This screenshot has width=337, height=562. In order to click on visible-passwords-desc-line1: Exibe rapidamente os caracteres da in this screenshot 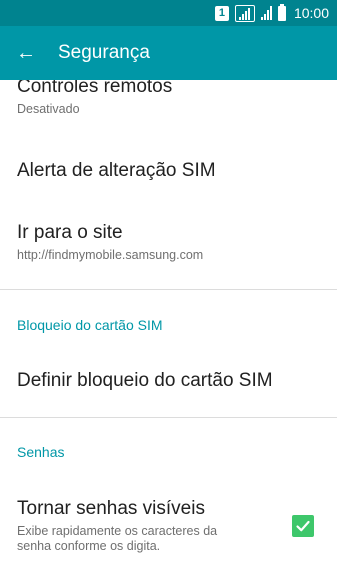, I will do `click(117, 531)`.